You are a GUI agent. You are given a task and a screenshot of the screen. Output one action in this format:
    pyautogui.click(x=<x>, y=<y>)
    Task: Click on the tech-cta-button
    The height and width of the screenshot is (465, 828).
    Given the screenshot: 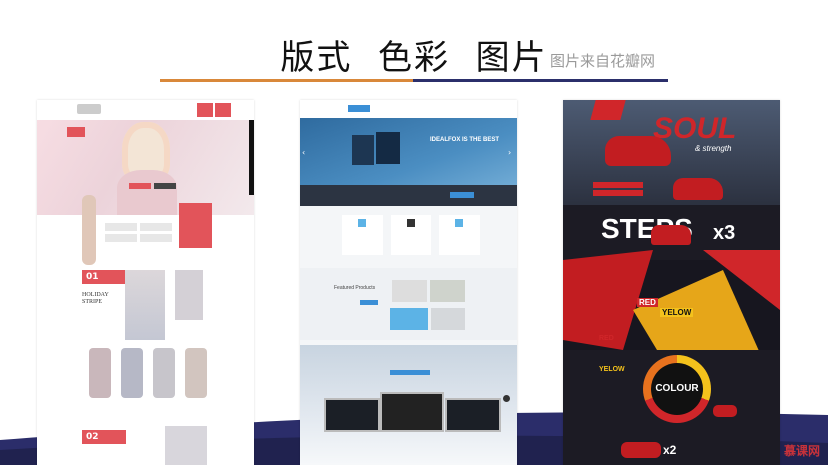 What is the action you would take?
    pyautogui.click(x=462, y=195)
    